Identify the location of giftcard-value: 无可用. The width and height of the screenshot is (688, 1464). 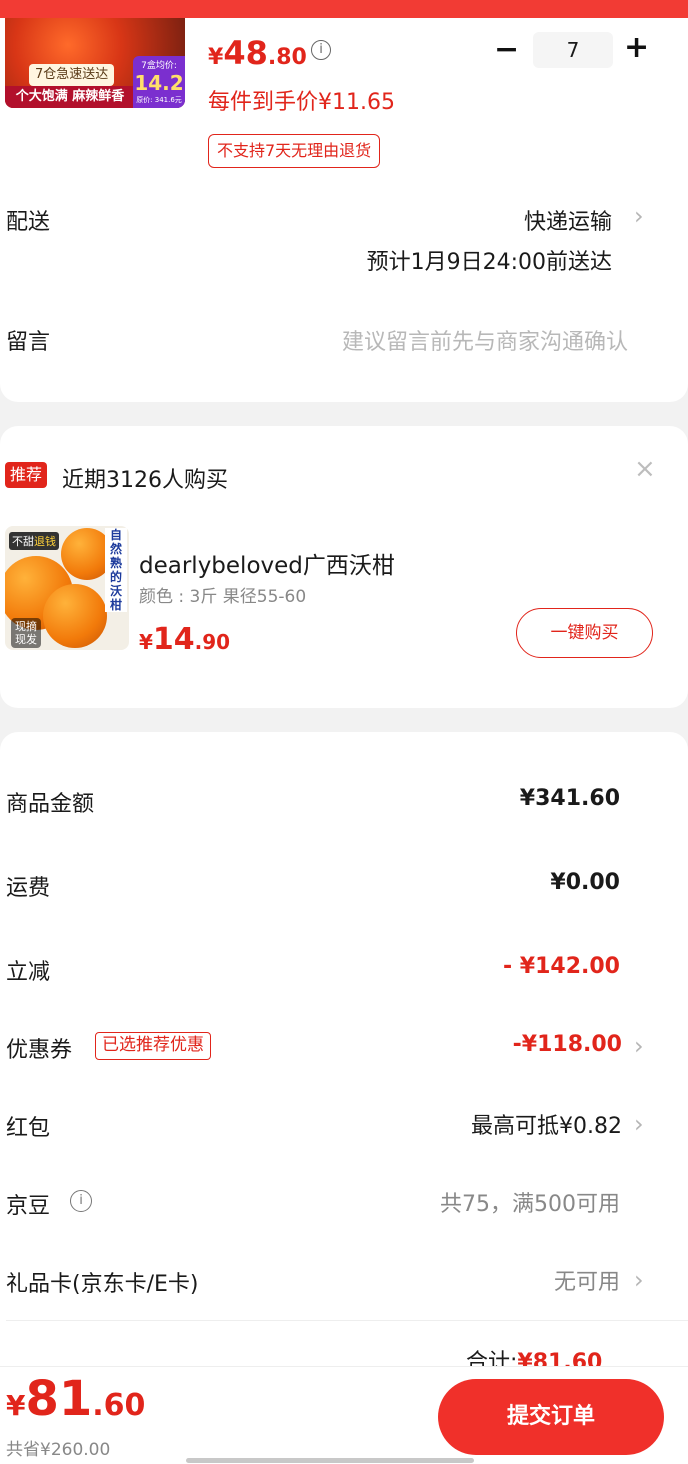
(587, 1280).